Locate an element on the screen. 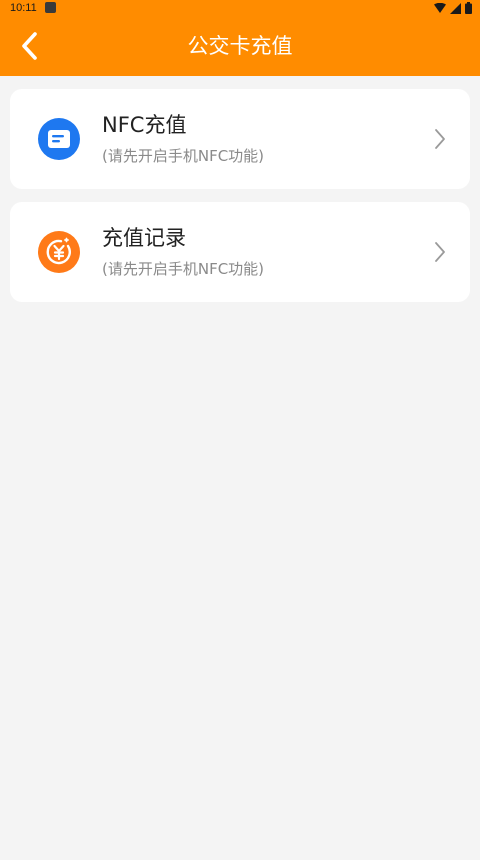 The image size is (480, 860). status-bar: 10:11 is located at coordinates (240, 8).